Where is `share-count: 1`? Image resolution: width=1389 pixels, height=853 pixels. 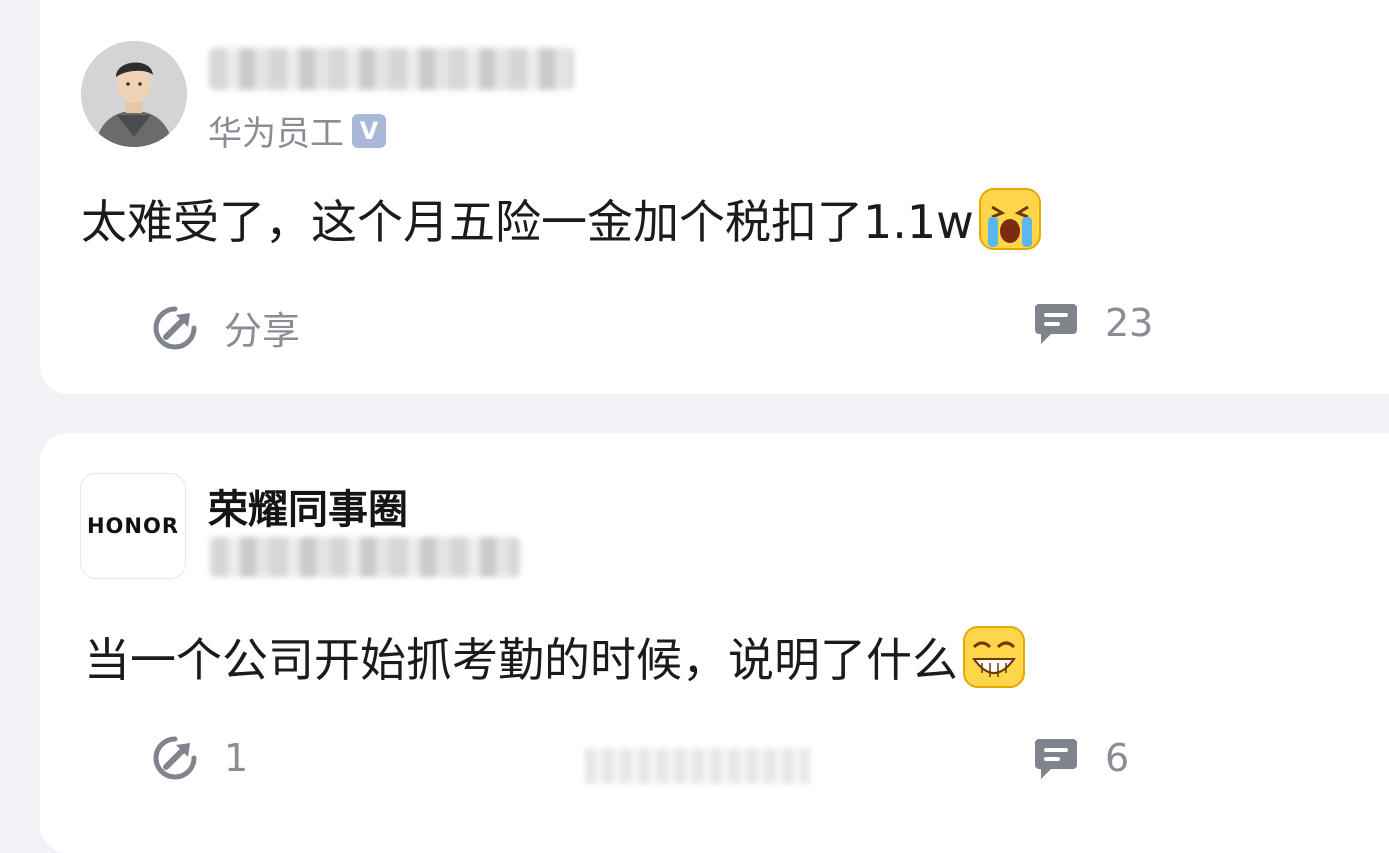 share-count: 1 is located at coordinates (236, 758).